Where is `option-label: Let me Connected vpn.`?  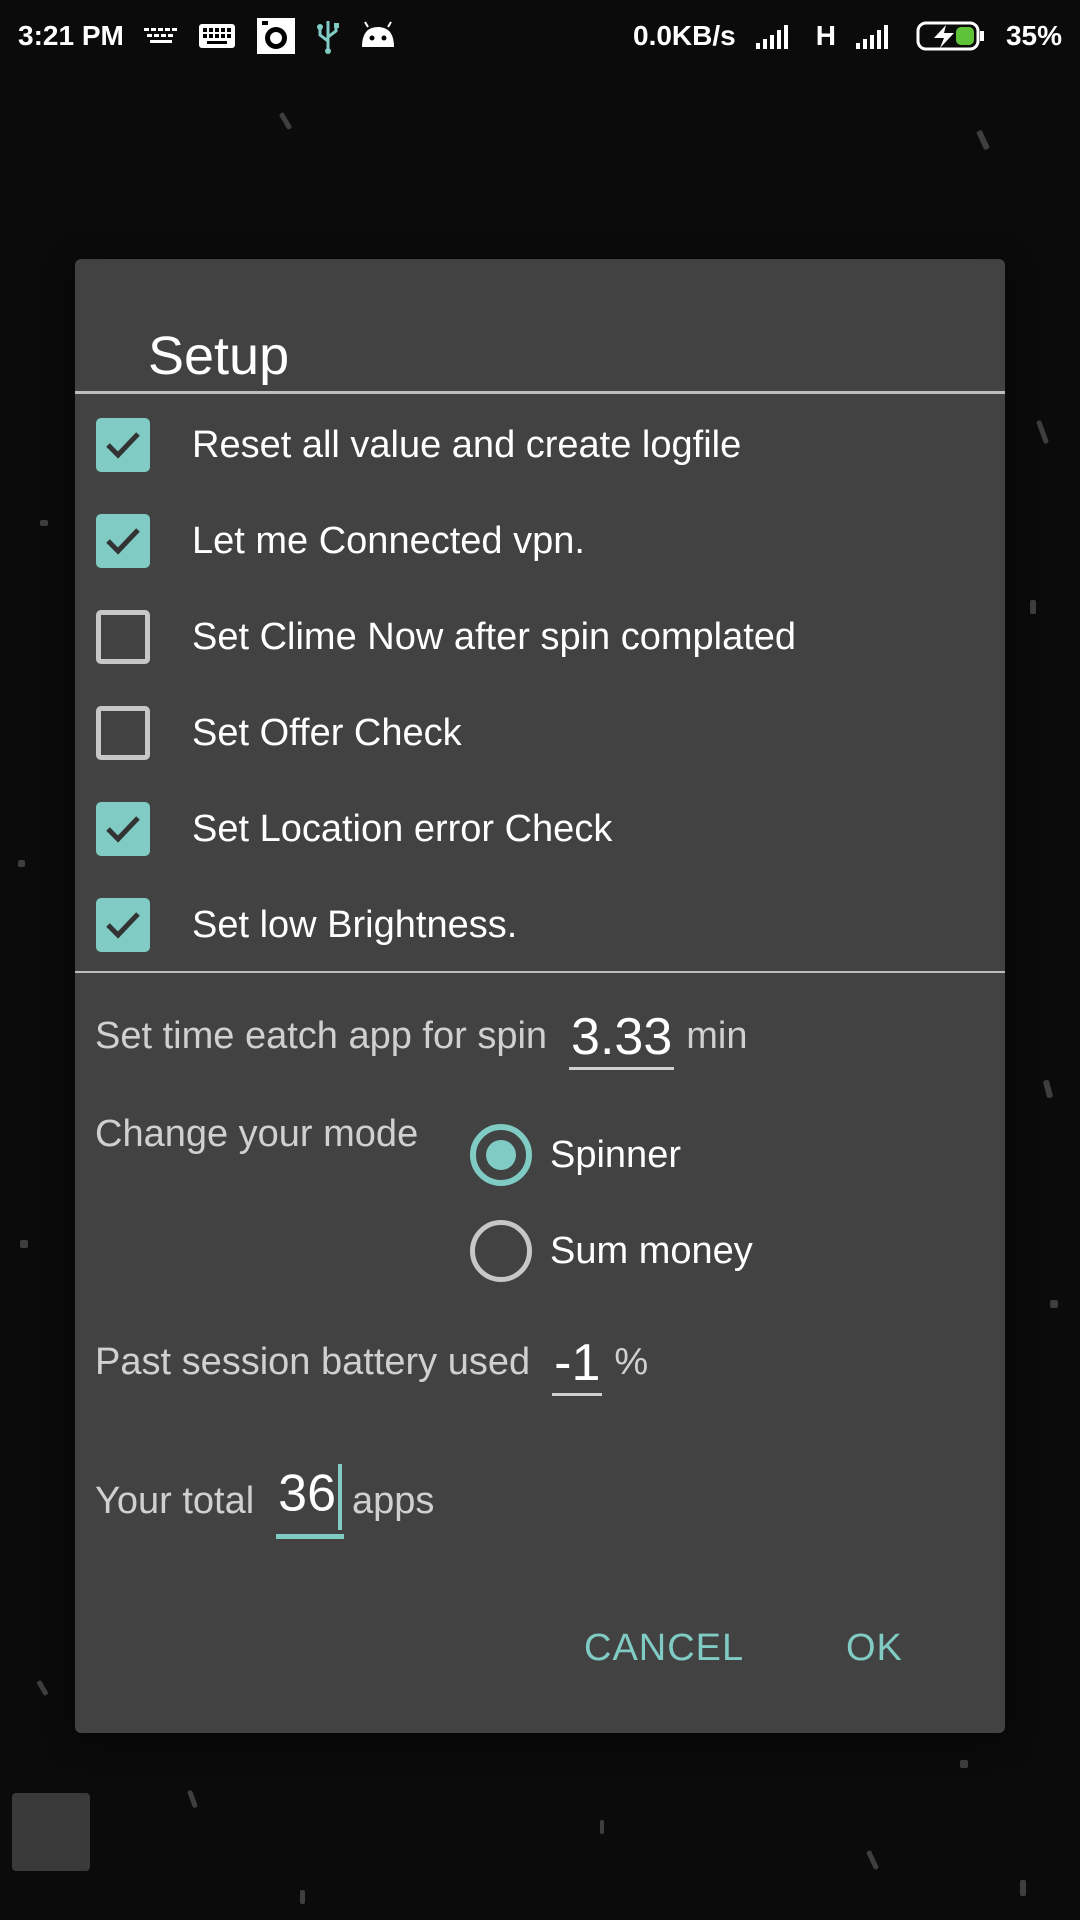 option-label: Let me Connected vpn. is located at coordinates (388, 540).